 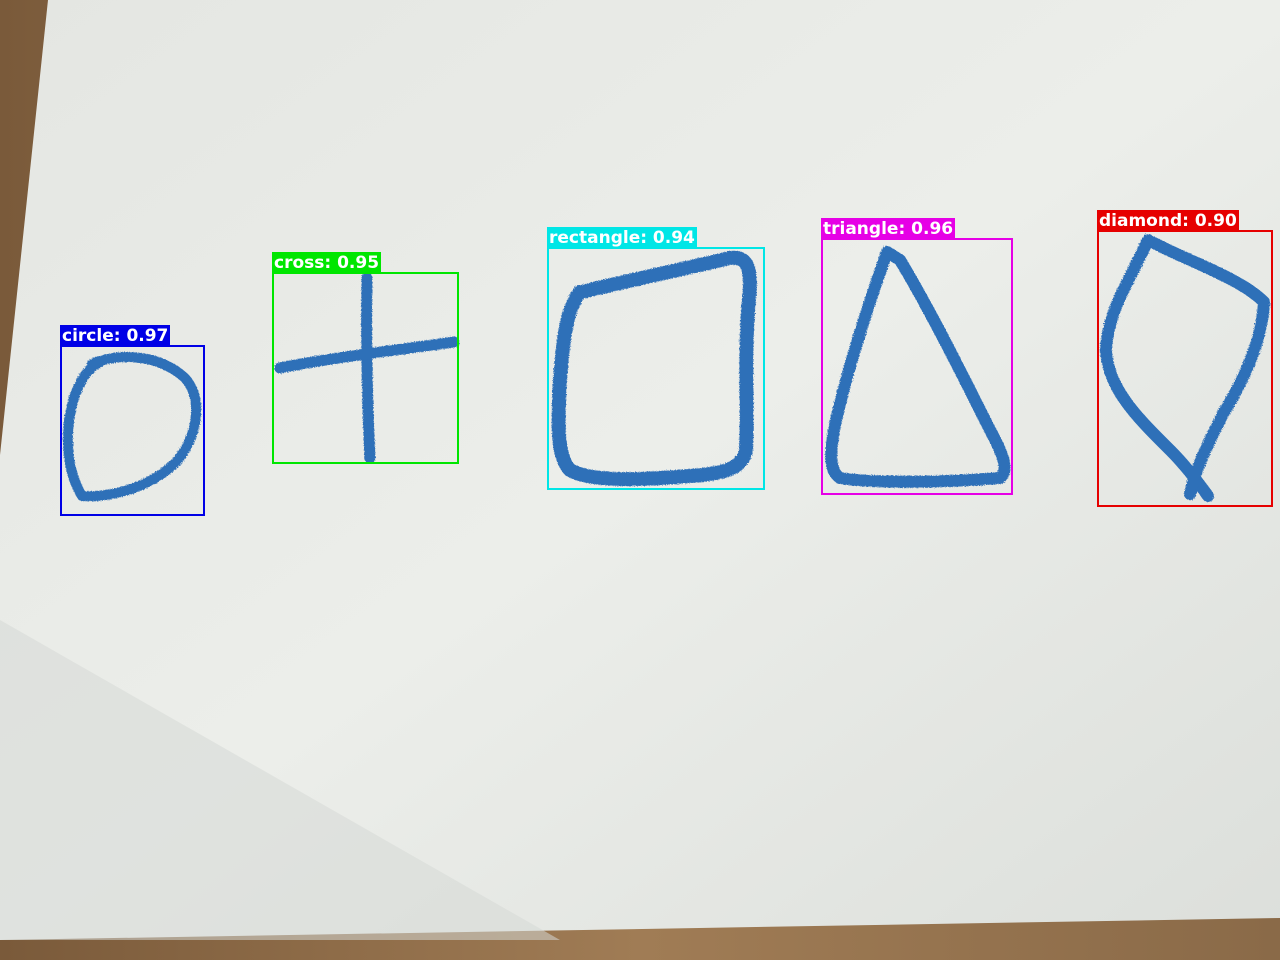 I want to click on detection-box-circle: circle: 0.97, so click(x=132, y=420).